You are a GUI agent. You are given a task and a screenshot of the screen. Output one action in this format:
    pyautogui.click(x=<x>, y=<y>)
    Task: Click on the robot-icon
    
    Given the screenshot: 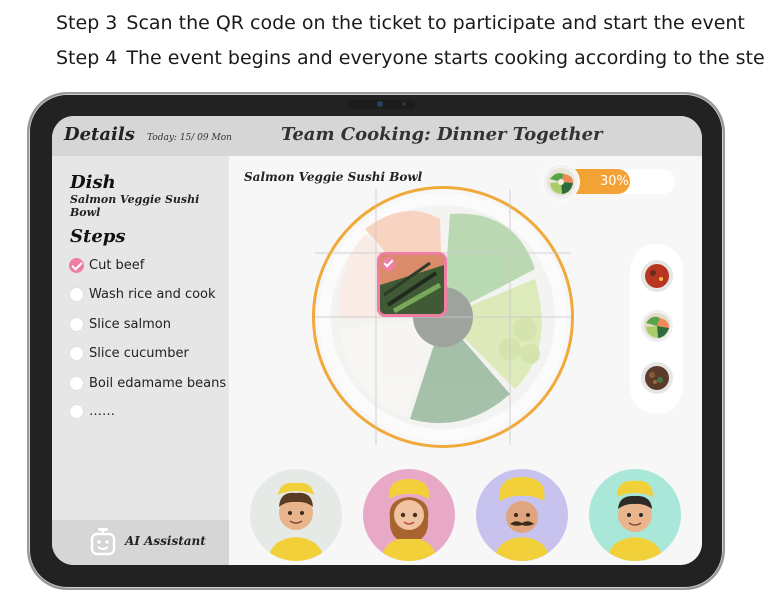 What is the action you would take?
    pyautogui.click(x=103, y=542)
    